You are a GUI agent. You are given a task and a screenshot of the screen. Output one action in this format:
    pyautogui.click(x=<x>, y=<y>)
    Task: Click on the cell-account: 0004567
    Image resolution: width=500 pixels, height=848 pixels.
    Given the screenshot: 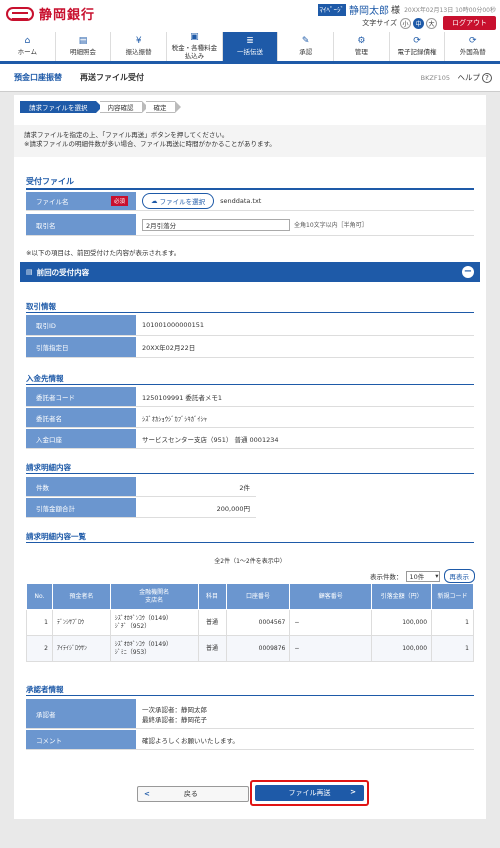 What is the action you would take?
    pyautogui.click(x=258, y=622)
    